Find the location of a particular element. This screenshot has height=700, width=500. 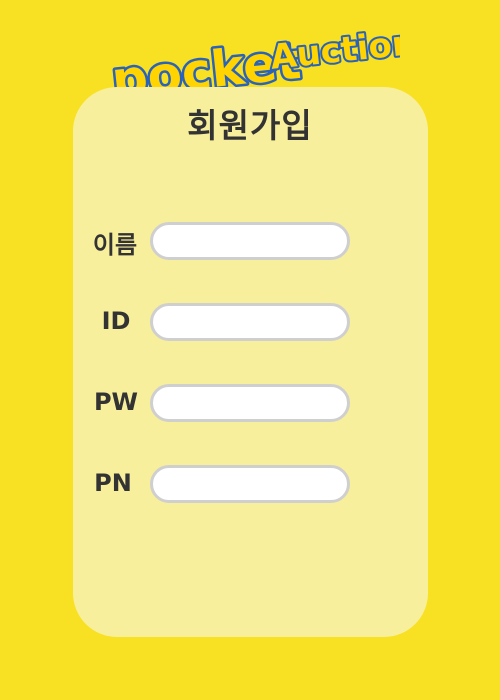

id-input is located at coordinates (250, 322).